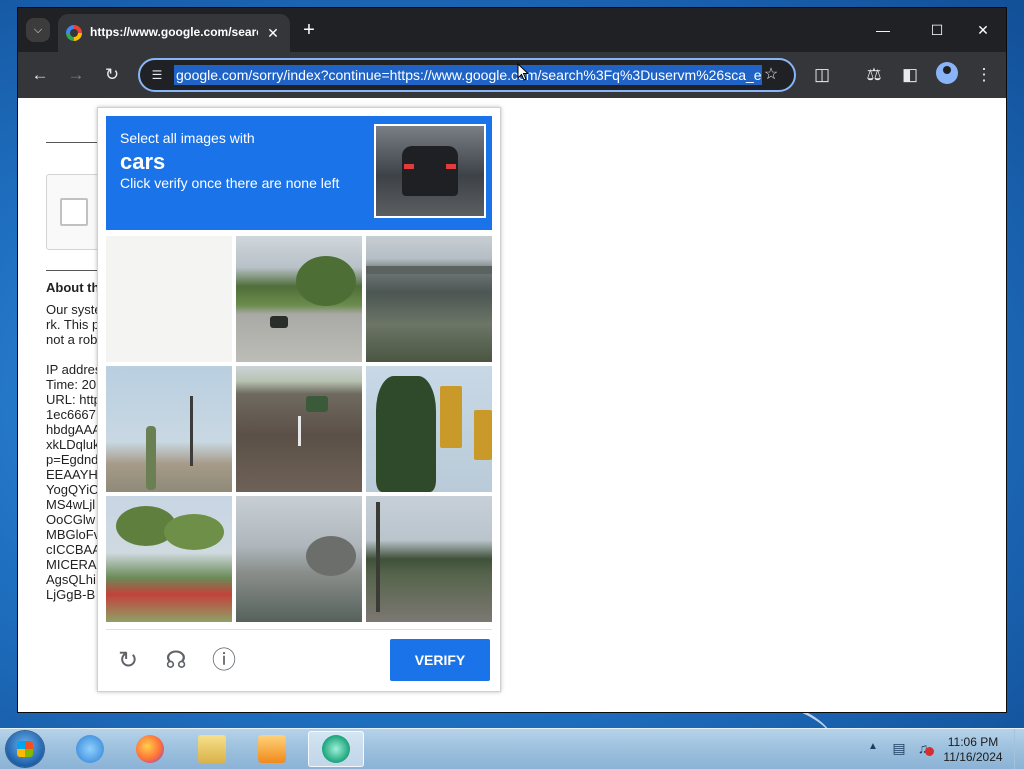 The height and width of the screenshot is (769, 1024). I want to click on recaptcha-checkbox, so click(74, 212).